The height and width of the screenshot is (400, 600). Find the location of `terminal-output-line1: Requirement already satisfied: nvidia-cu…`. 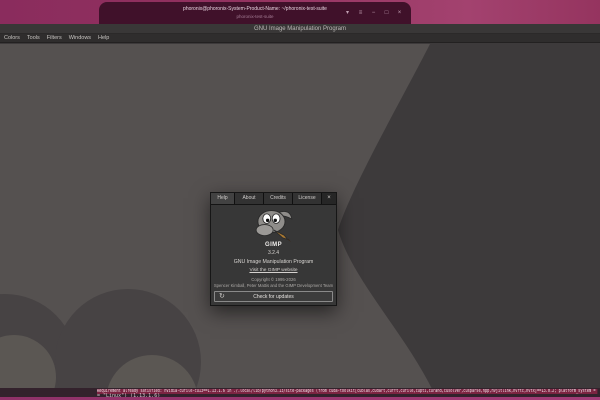

terminal-output-line1: Requirement already satisfied: nvidia-cu… is located at coordinates (347, 391).